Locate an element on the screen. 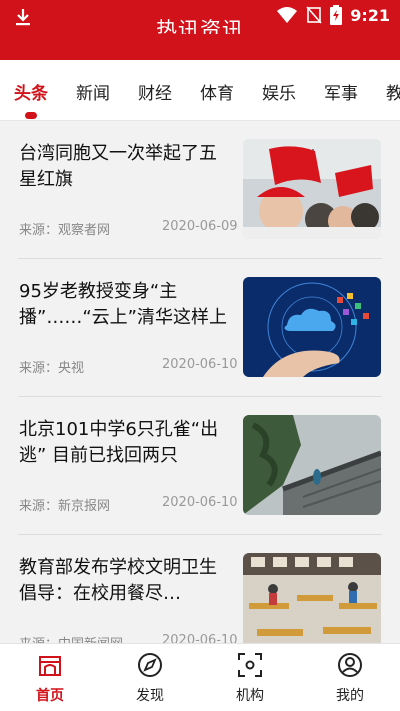 The width and height of the screenshot is (400, 711). status-bar: 9:21 热讯资讯 is located at coordinates (200, 21).